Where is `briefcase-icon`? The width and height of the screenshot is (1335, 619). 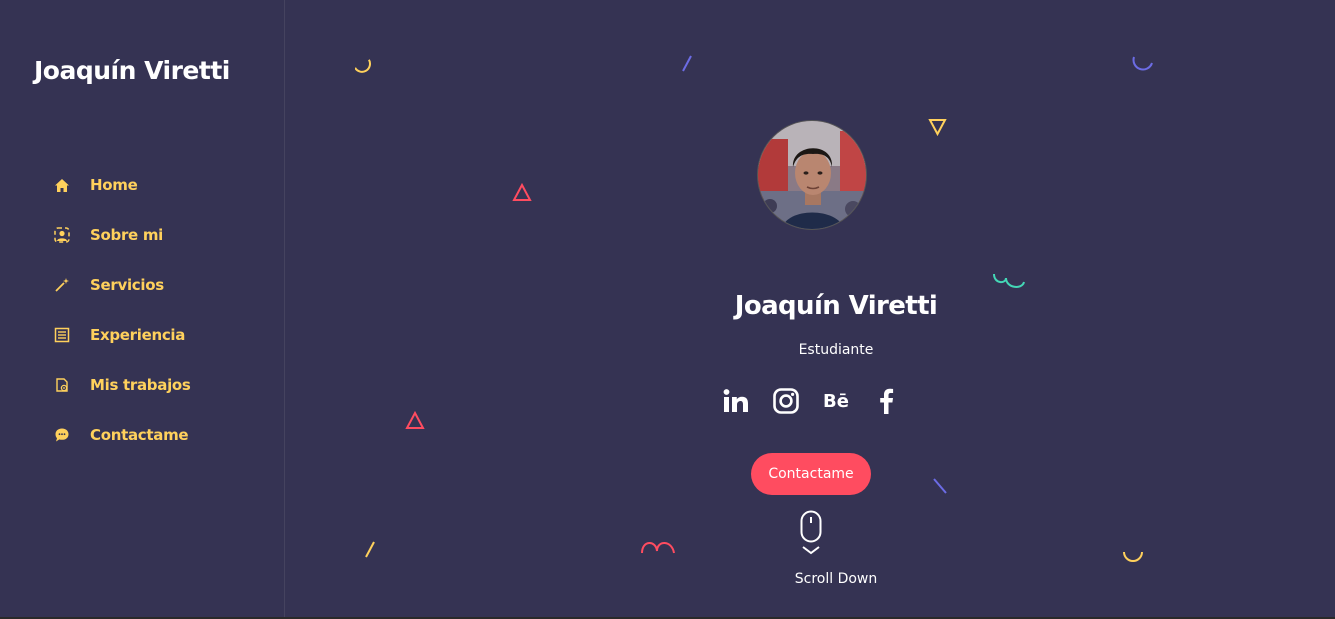
briefcase-icon is located at coordinates (62, 385).